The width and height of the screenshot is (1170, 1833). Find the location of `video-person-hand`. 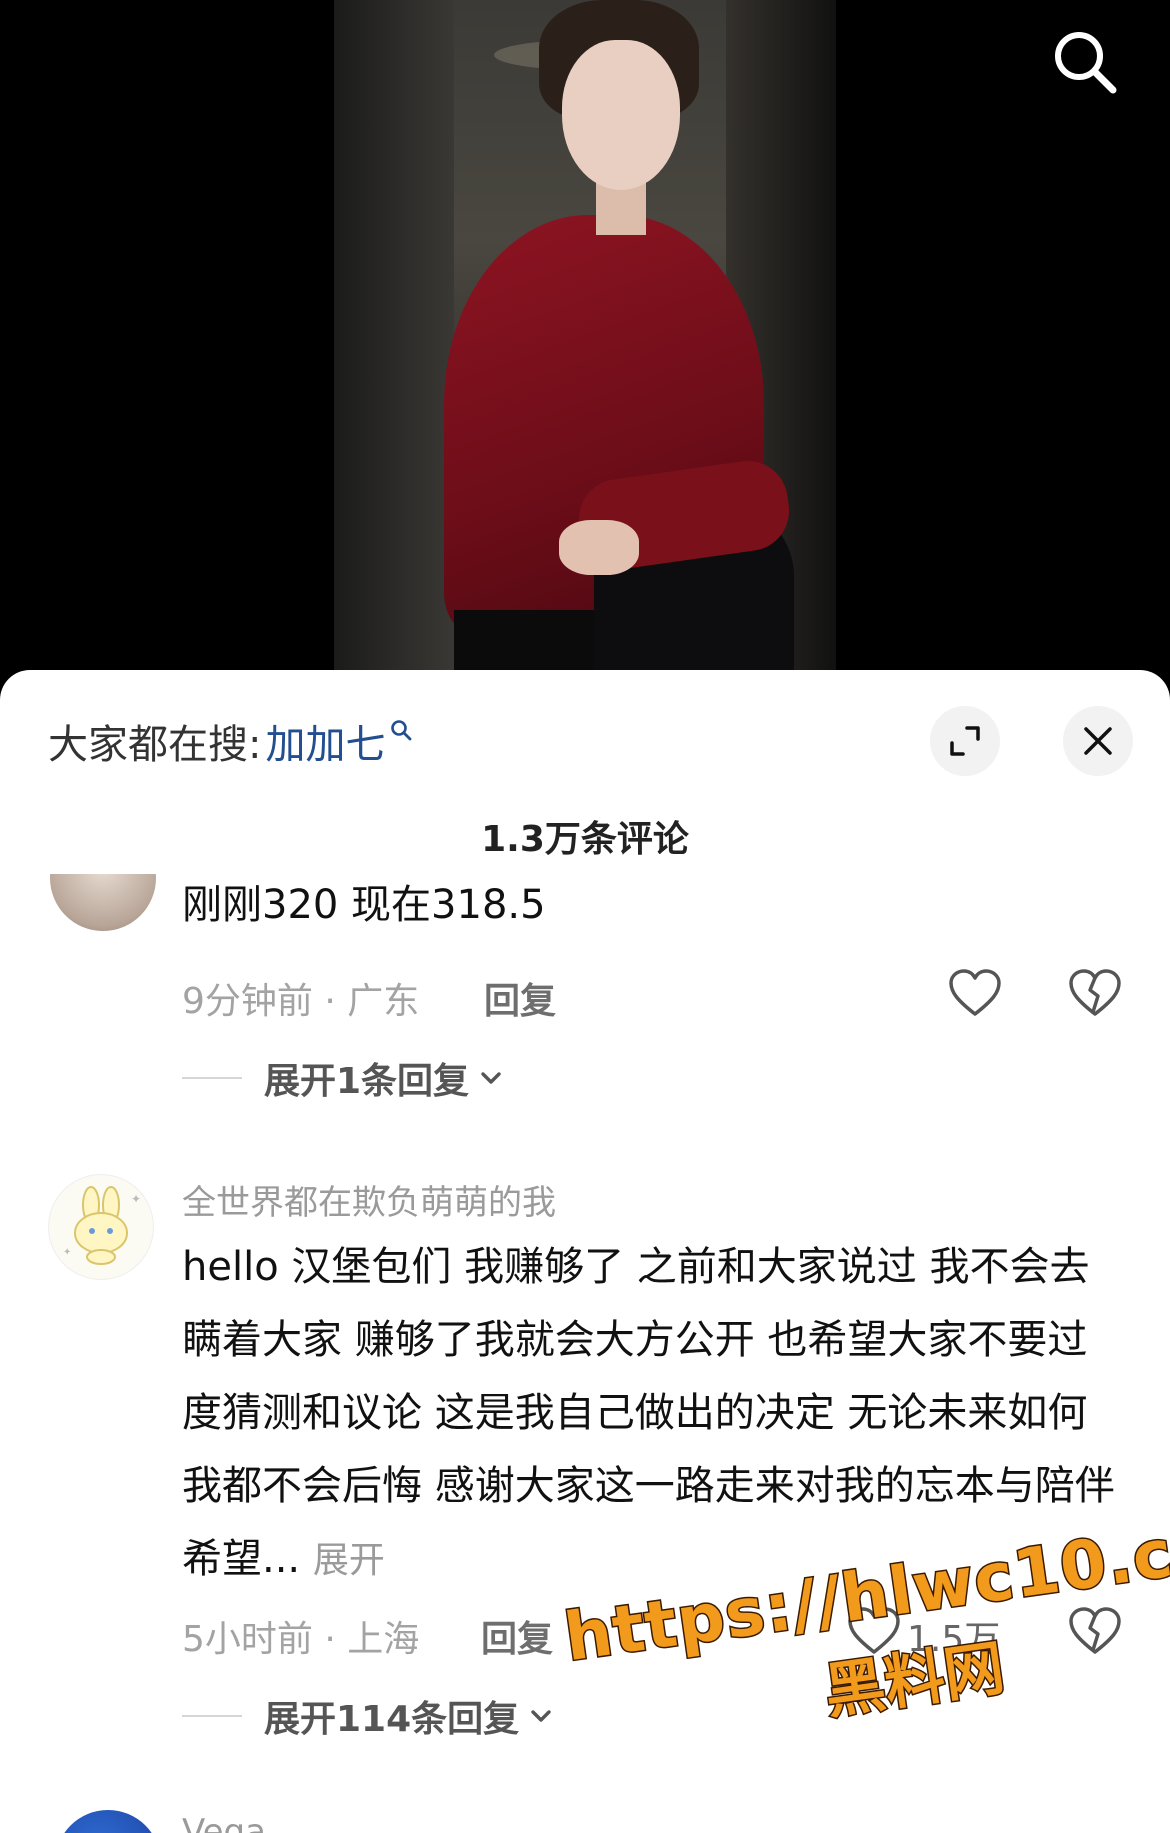

video-person-hand is located at coordinates (599, 547).